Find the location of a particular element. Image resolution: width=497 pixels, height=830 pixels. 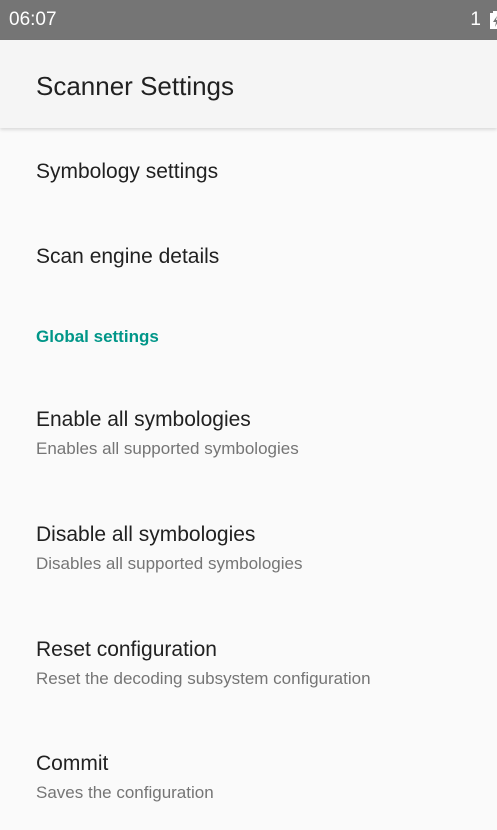

app-toolbar: Scanner Settings is located at coordinates (248, 84).